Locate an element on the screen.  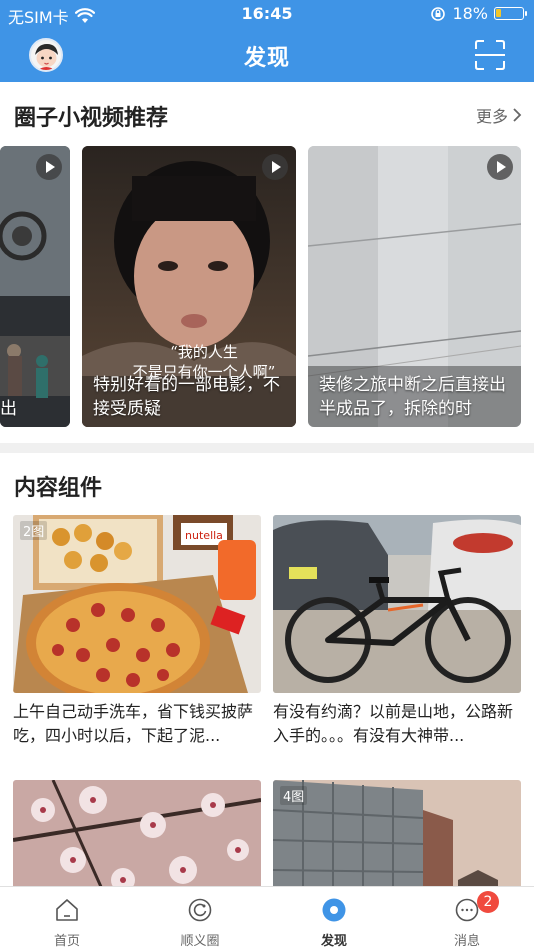
tab-messages: 2 消息 is located at coordinates (467, 918).